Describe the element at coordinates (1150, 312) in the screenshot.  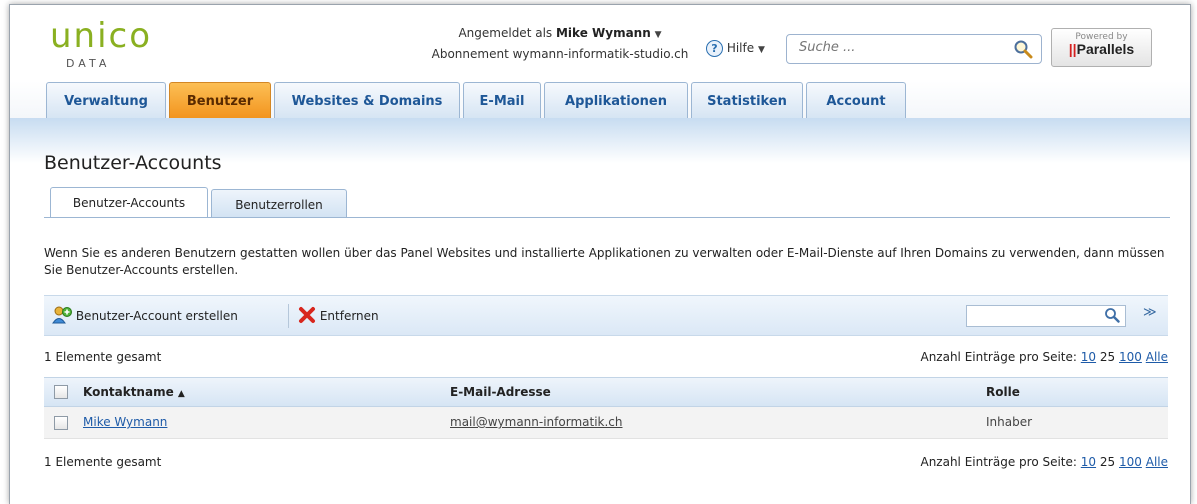
I see `expand-search-icon: ≫` at that location.